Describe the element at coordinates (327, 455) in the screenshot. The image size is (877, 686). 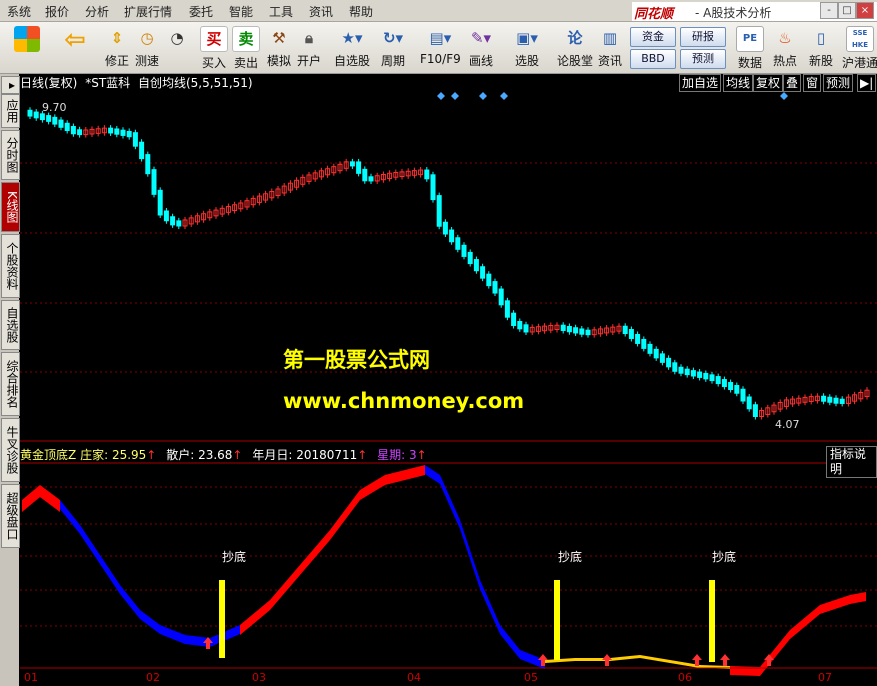
I see `date-value: 20180711` at that location.